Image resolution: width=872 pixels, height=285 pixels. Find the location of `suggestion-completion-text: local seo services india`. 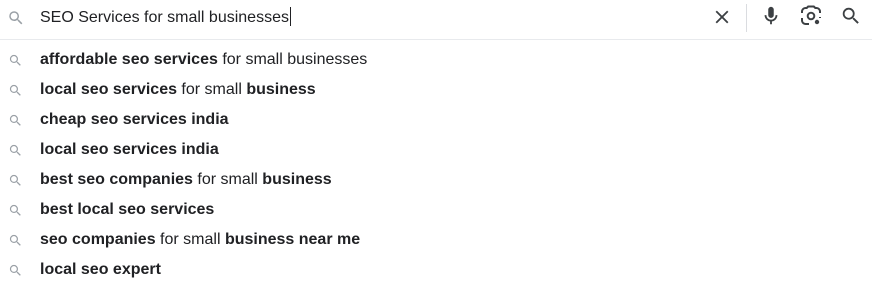

suggestion-completion-text: local seo services india is located at coordinates (129, 149).